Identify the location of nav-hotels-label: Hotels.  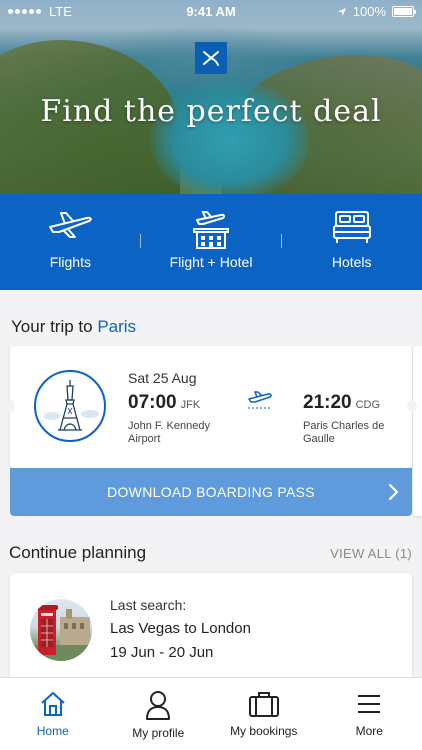
(351, 262).